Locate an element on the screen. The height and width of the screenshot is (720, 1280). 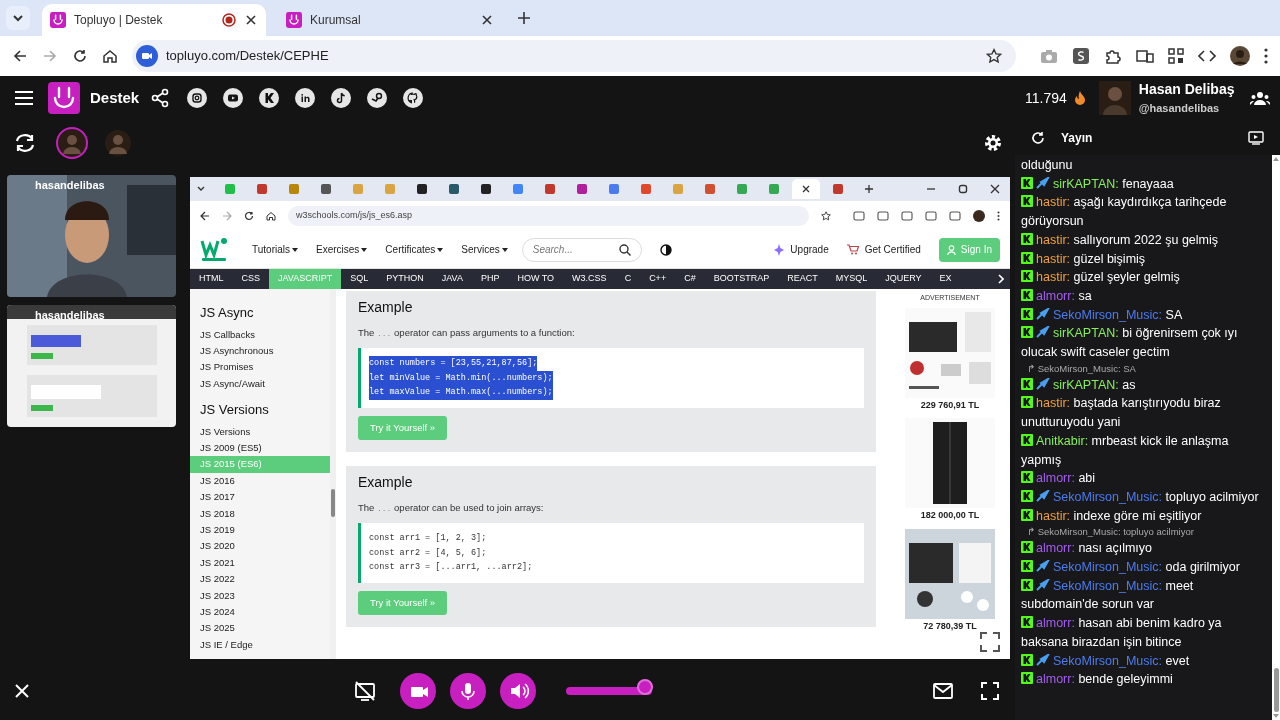
participant-avatar is located at coordinates (72, 142).